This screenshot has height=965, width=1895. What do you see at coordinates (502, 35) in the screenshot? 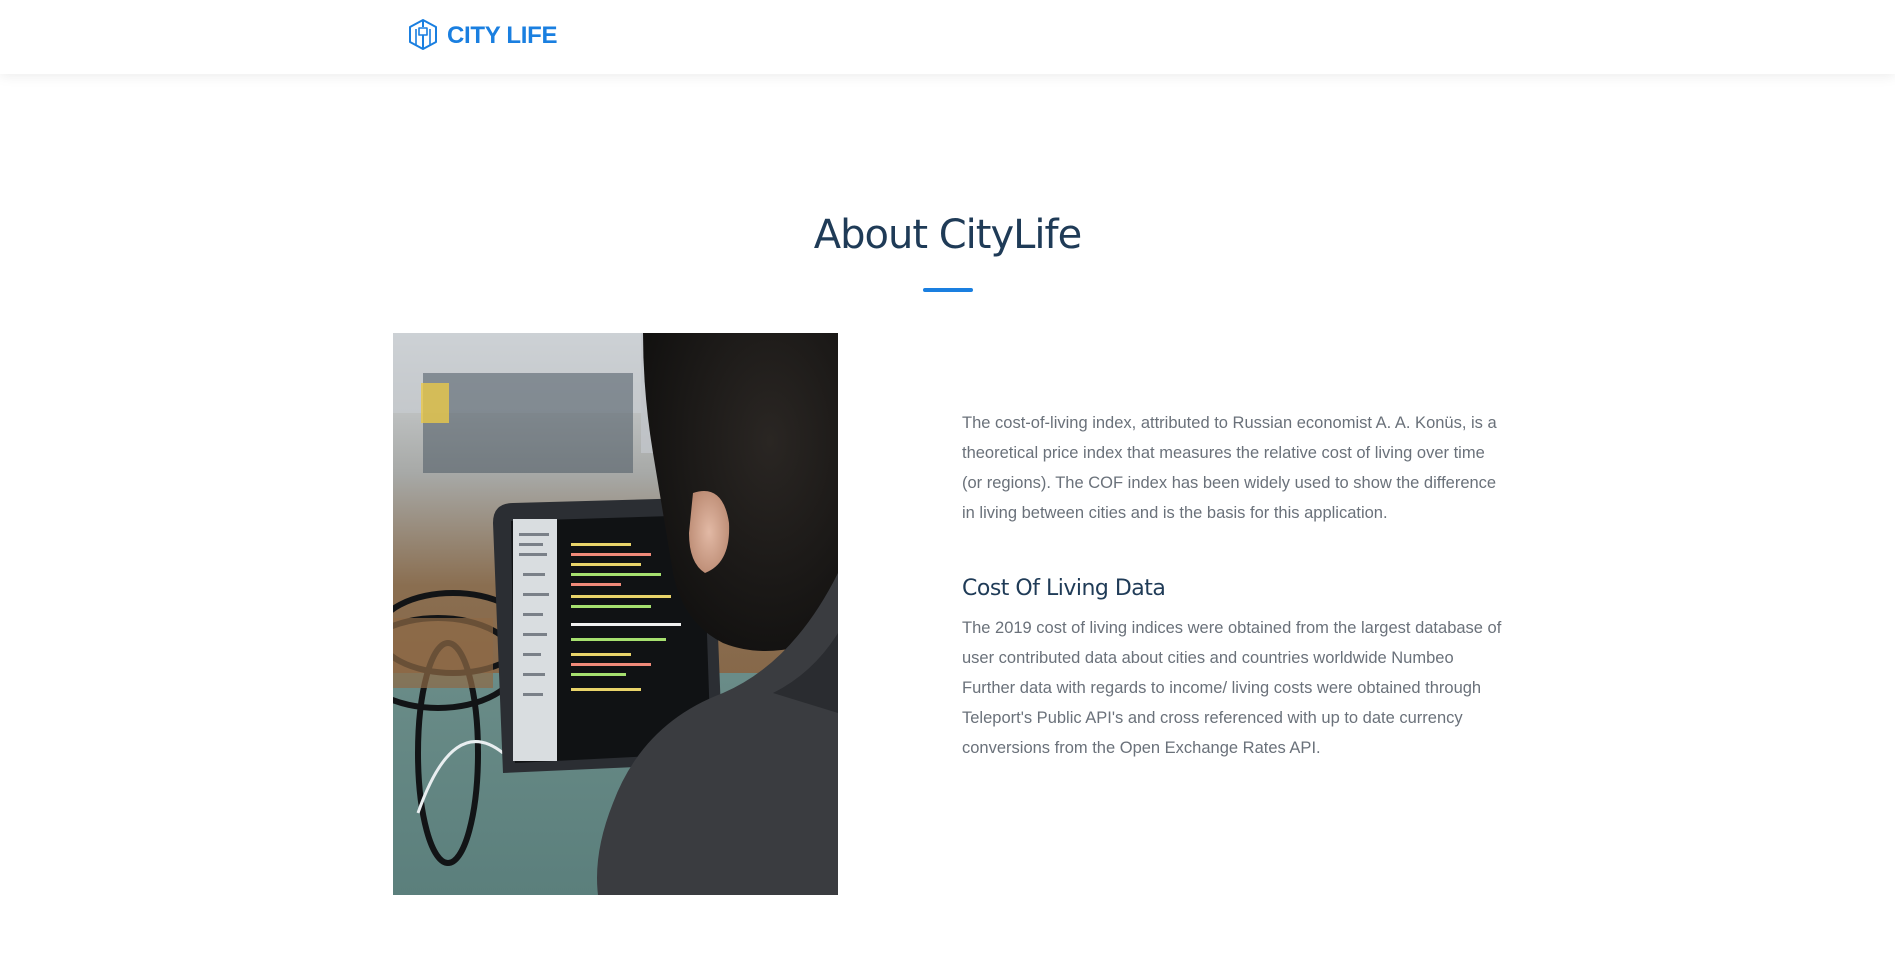
I see `brand-name: CITY LIFE` at bounding box center [502, 35].